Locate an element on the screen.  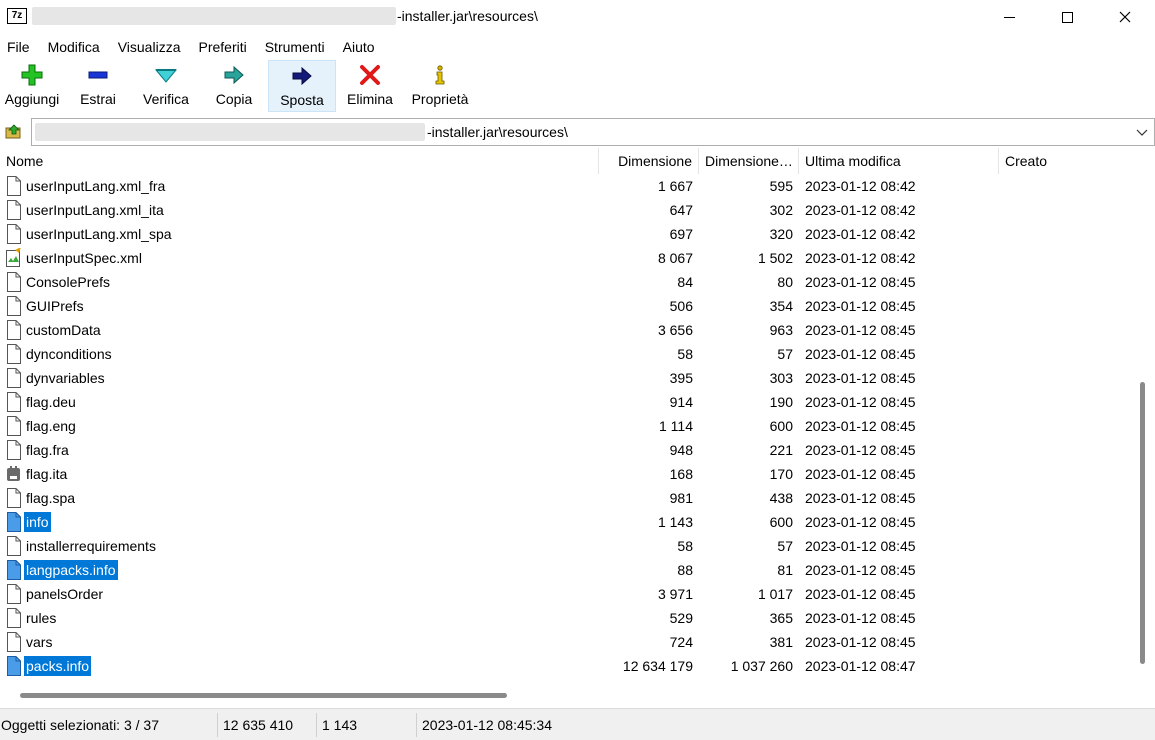
minimize-button is located at coordinates (1009, 17).